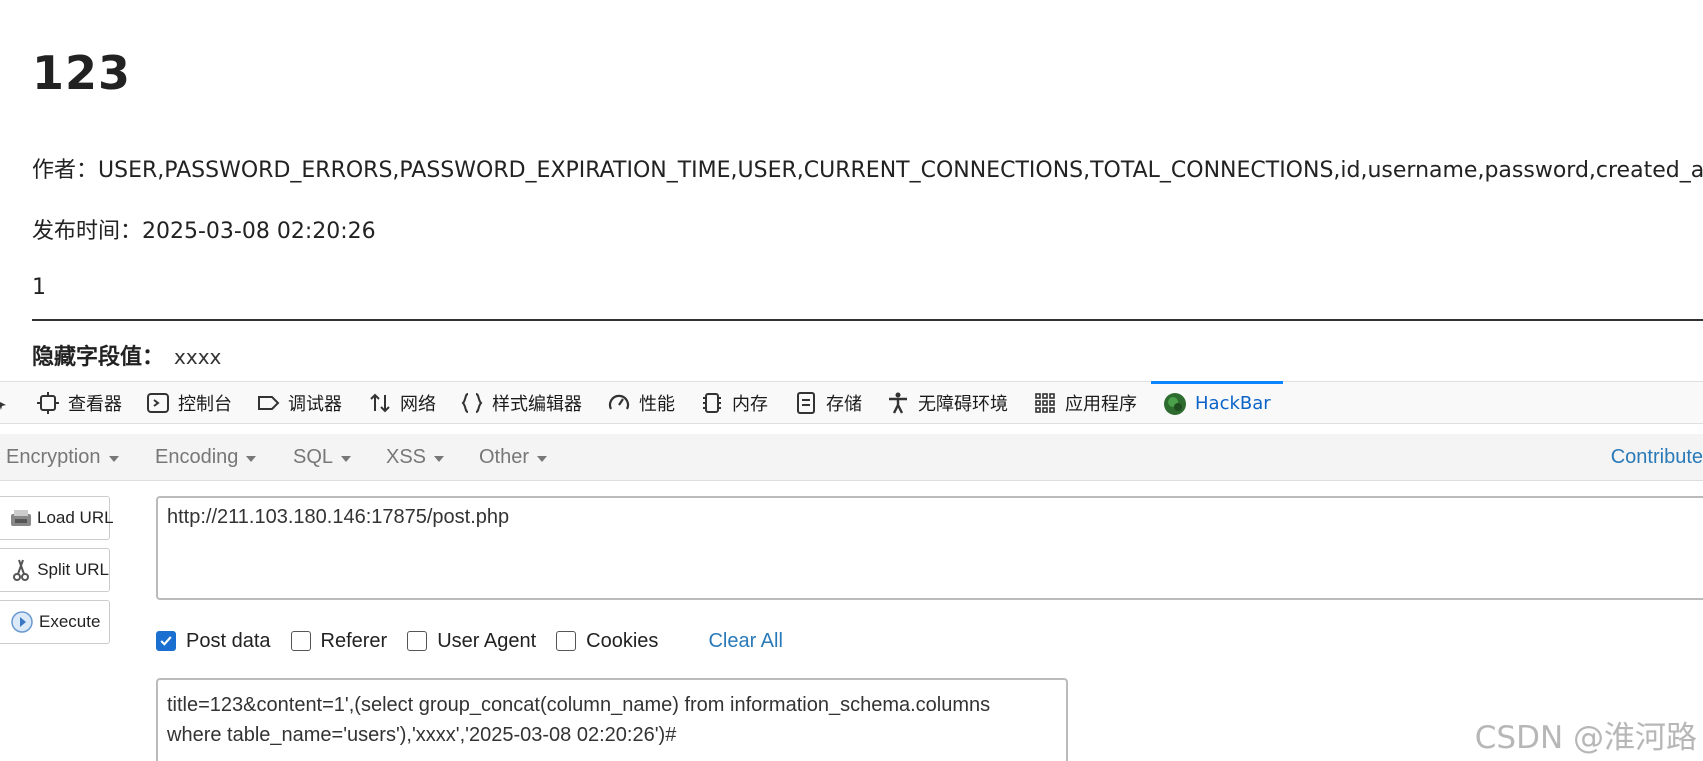  I want to click on page-title: 123, so click(82, 73).